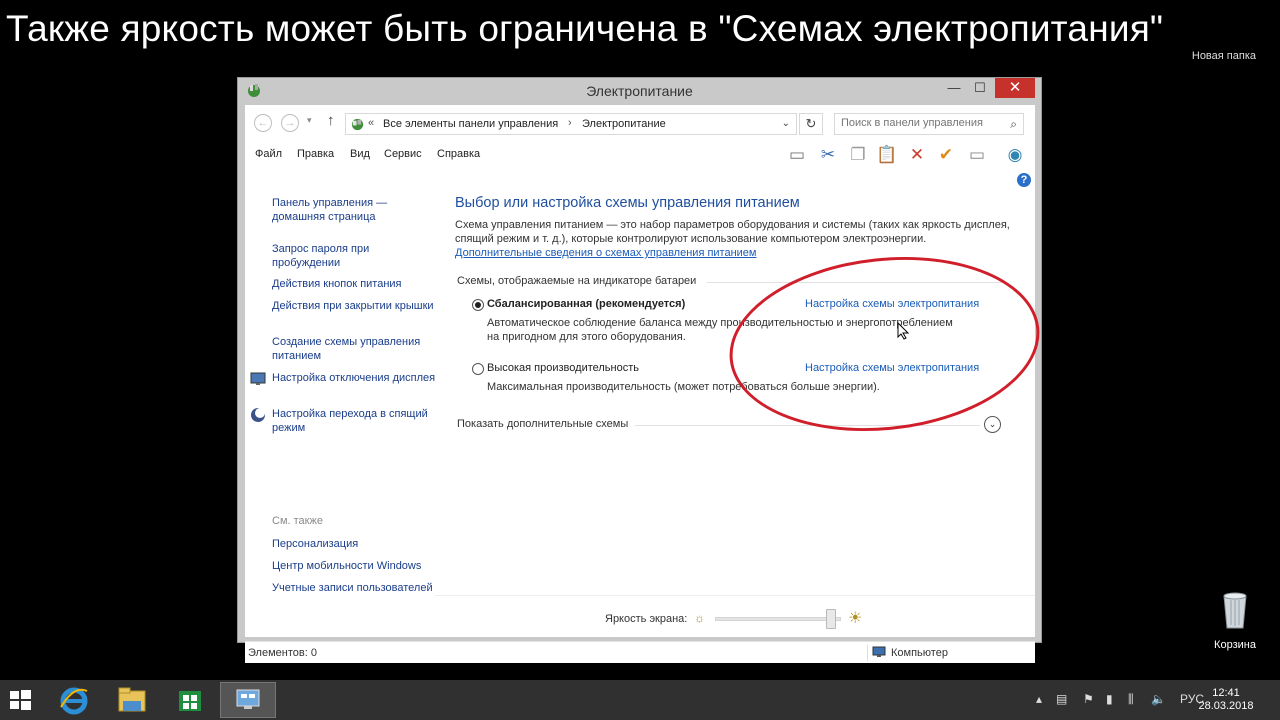 The height and width of the screenshot is (720, 1280). Describe the element at coordinates (921, 123) in the screenshot. I see `search-input` at that location.